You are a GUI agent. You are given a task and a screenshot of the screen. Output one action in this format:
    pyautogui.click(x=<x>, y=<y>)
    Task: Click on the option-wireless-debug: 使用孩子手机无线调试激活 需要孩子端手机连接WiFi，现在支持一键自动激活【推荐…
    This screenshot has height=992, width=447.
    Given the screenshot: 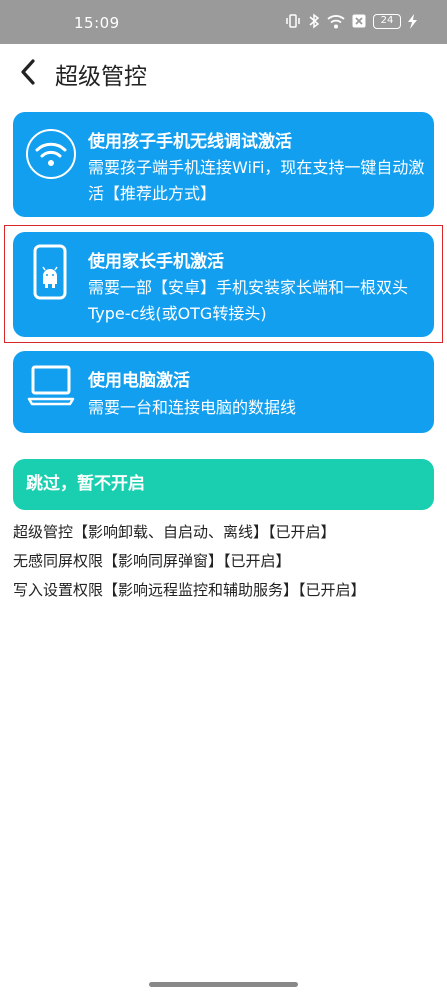 What is the action you would take?
    pyautogui.click(x=223, y=164)
    